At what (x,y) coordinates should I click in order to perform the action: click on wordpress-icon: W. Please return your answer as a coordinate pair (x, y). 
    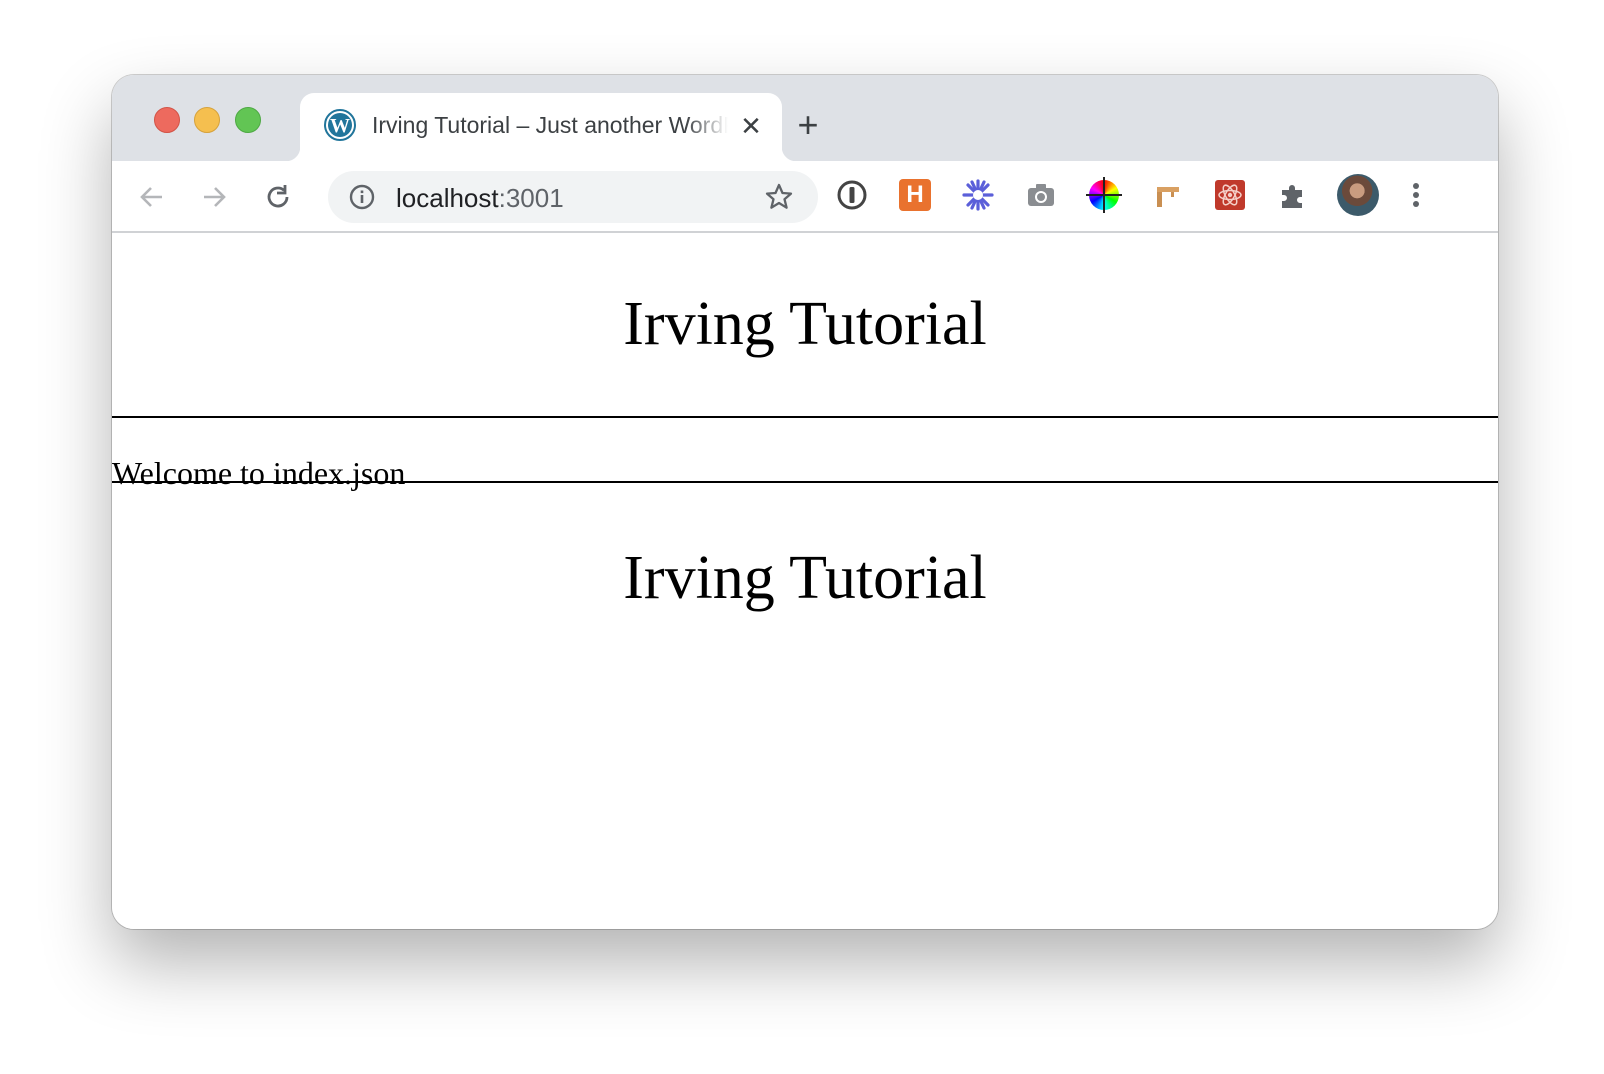
    Looking at the image, I should click on (340, 125).